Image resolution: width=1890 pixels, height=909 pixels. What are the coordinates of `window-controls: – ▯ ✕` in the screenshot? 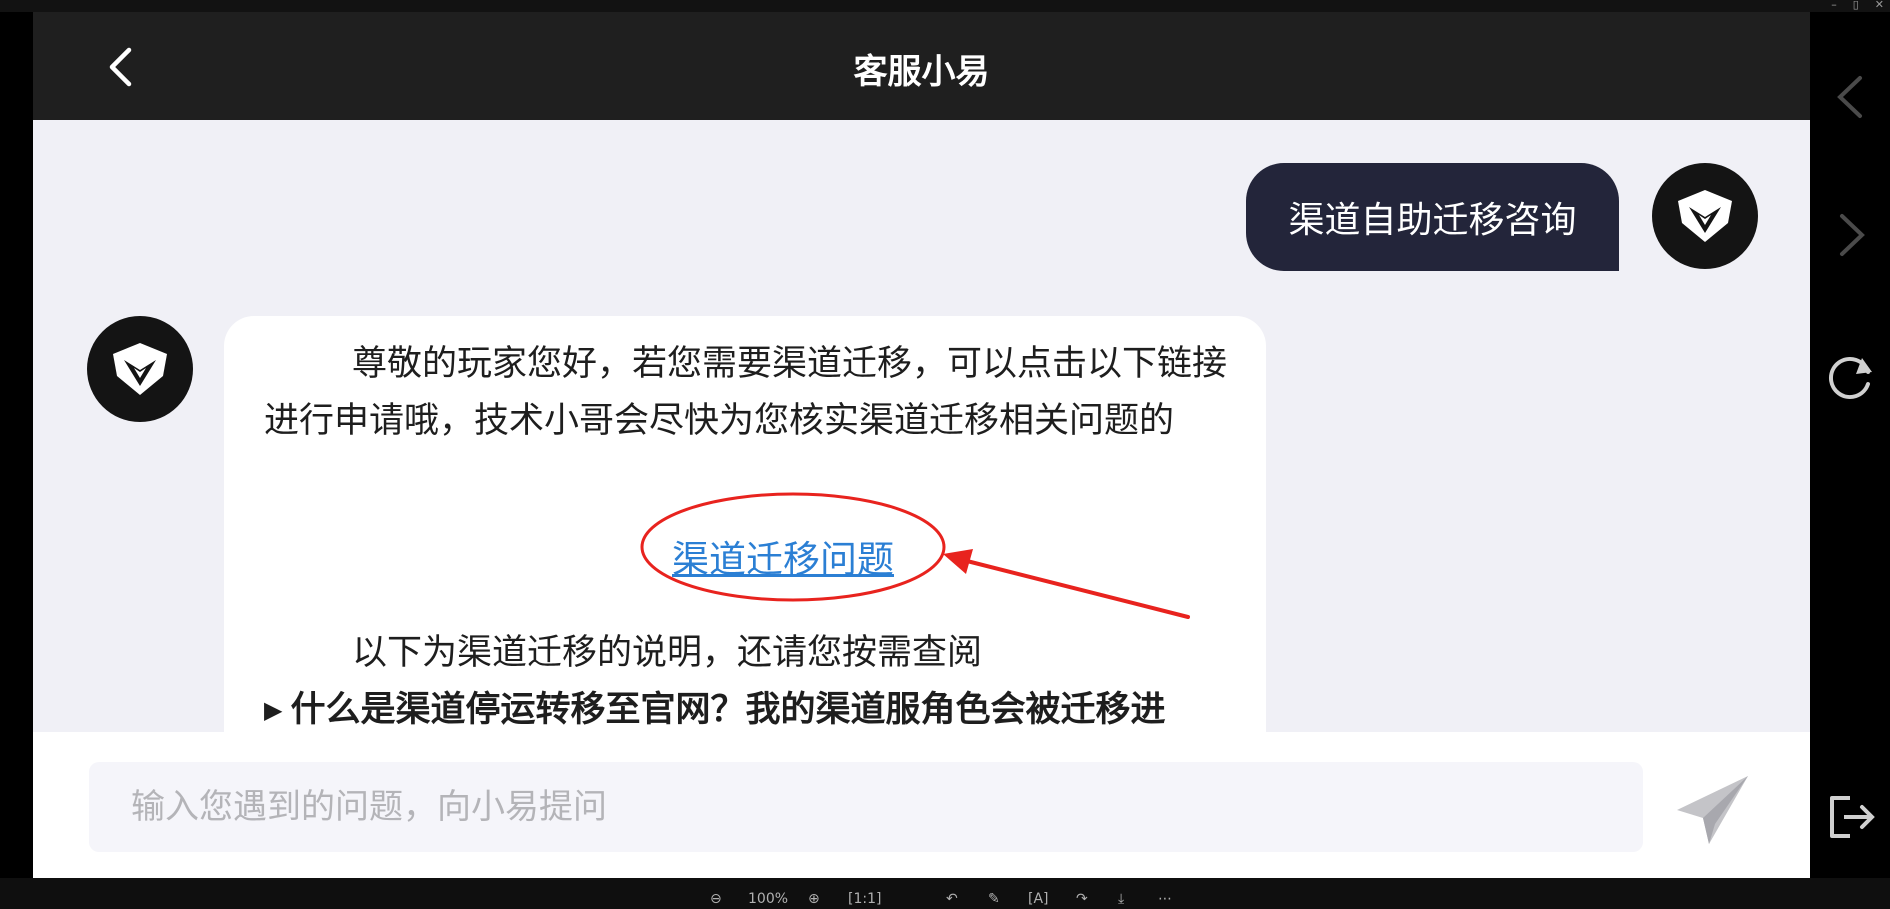 It's located at (1857, 5).